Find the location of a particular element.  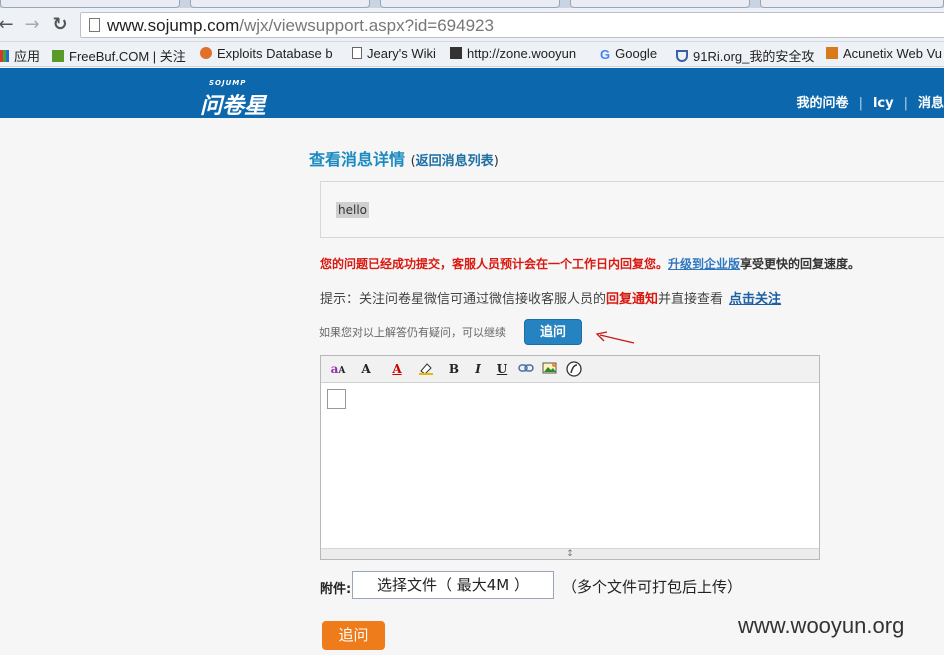

exploit-db-icon is located at coordinates (206, 53).